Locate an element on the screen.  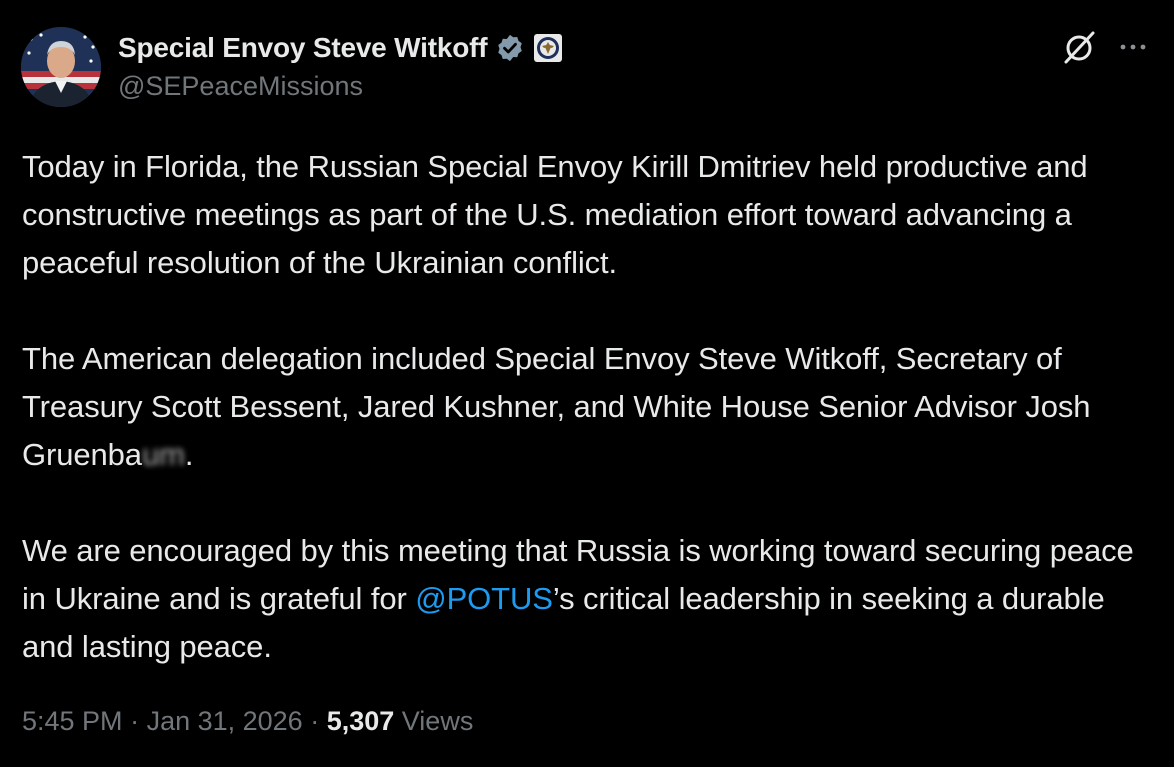
verified-badge-icon is located at coordinates (510, 48).